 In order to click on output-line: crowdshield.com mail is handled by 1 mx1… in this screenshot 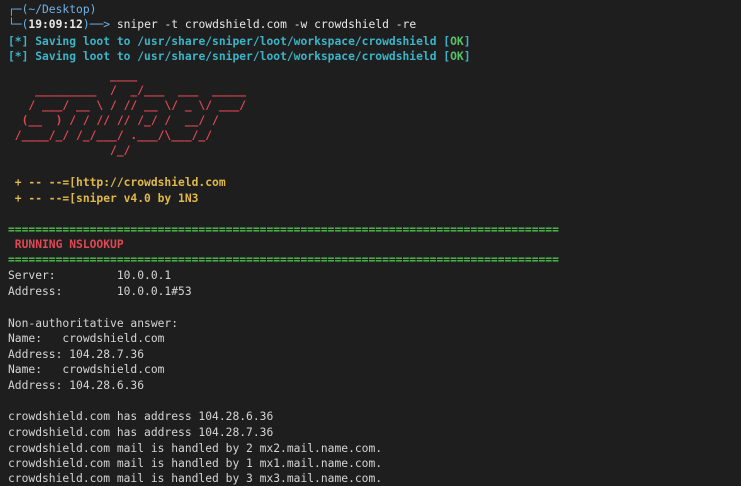, I will do `click(195, 463)`.